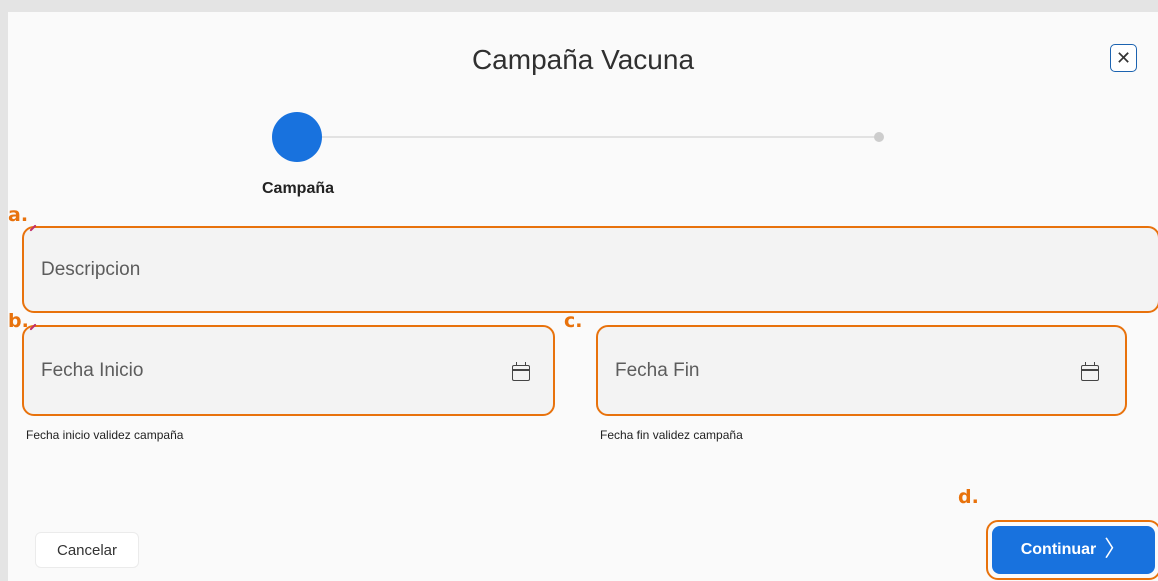  What do you see at coordinates (573, 321) in the screenshot?
I see `annotation-c: c.` at bounding box center [573, 321].